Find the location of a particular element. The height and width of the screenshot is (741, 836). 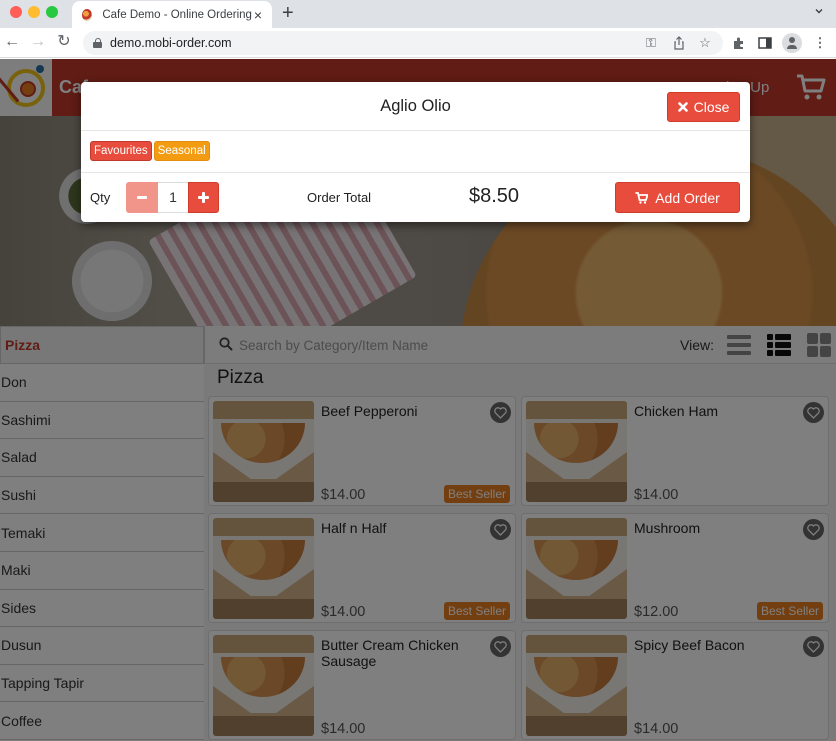

window-maximize-button is located at coordinates (52, 12).